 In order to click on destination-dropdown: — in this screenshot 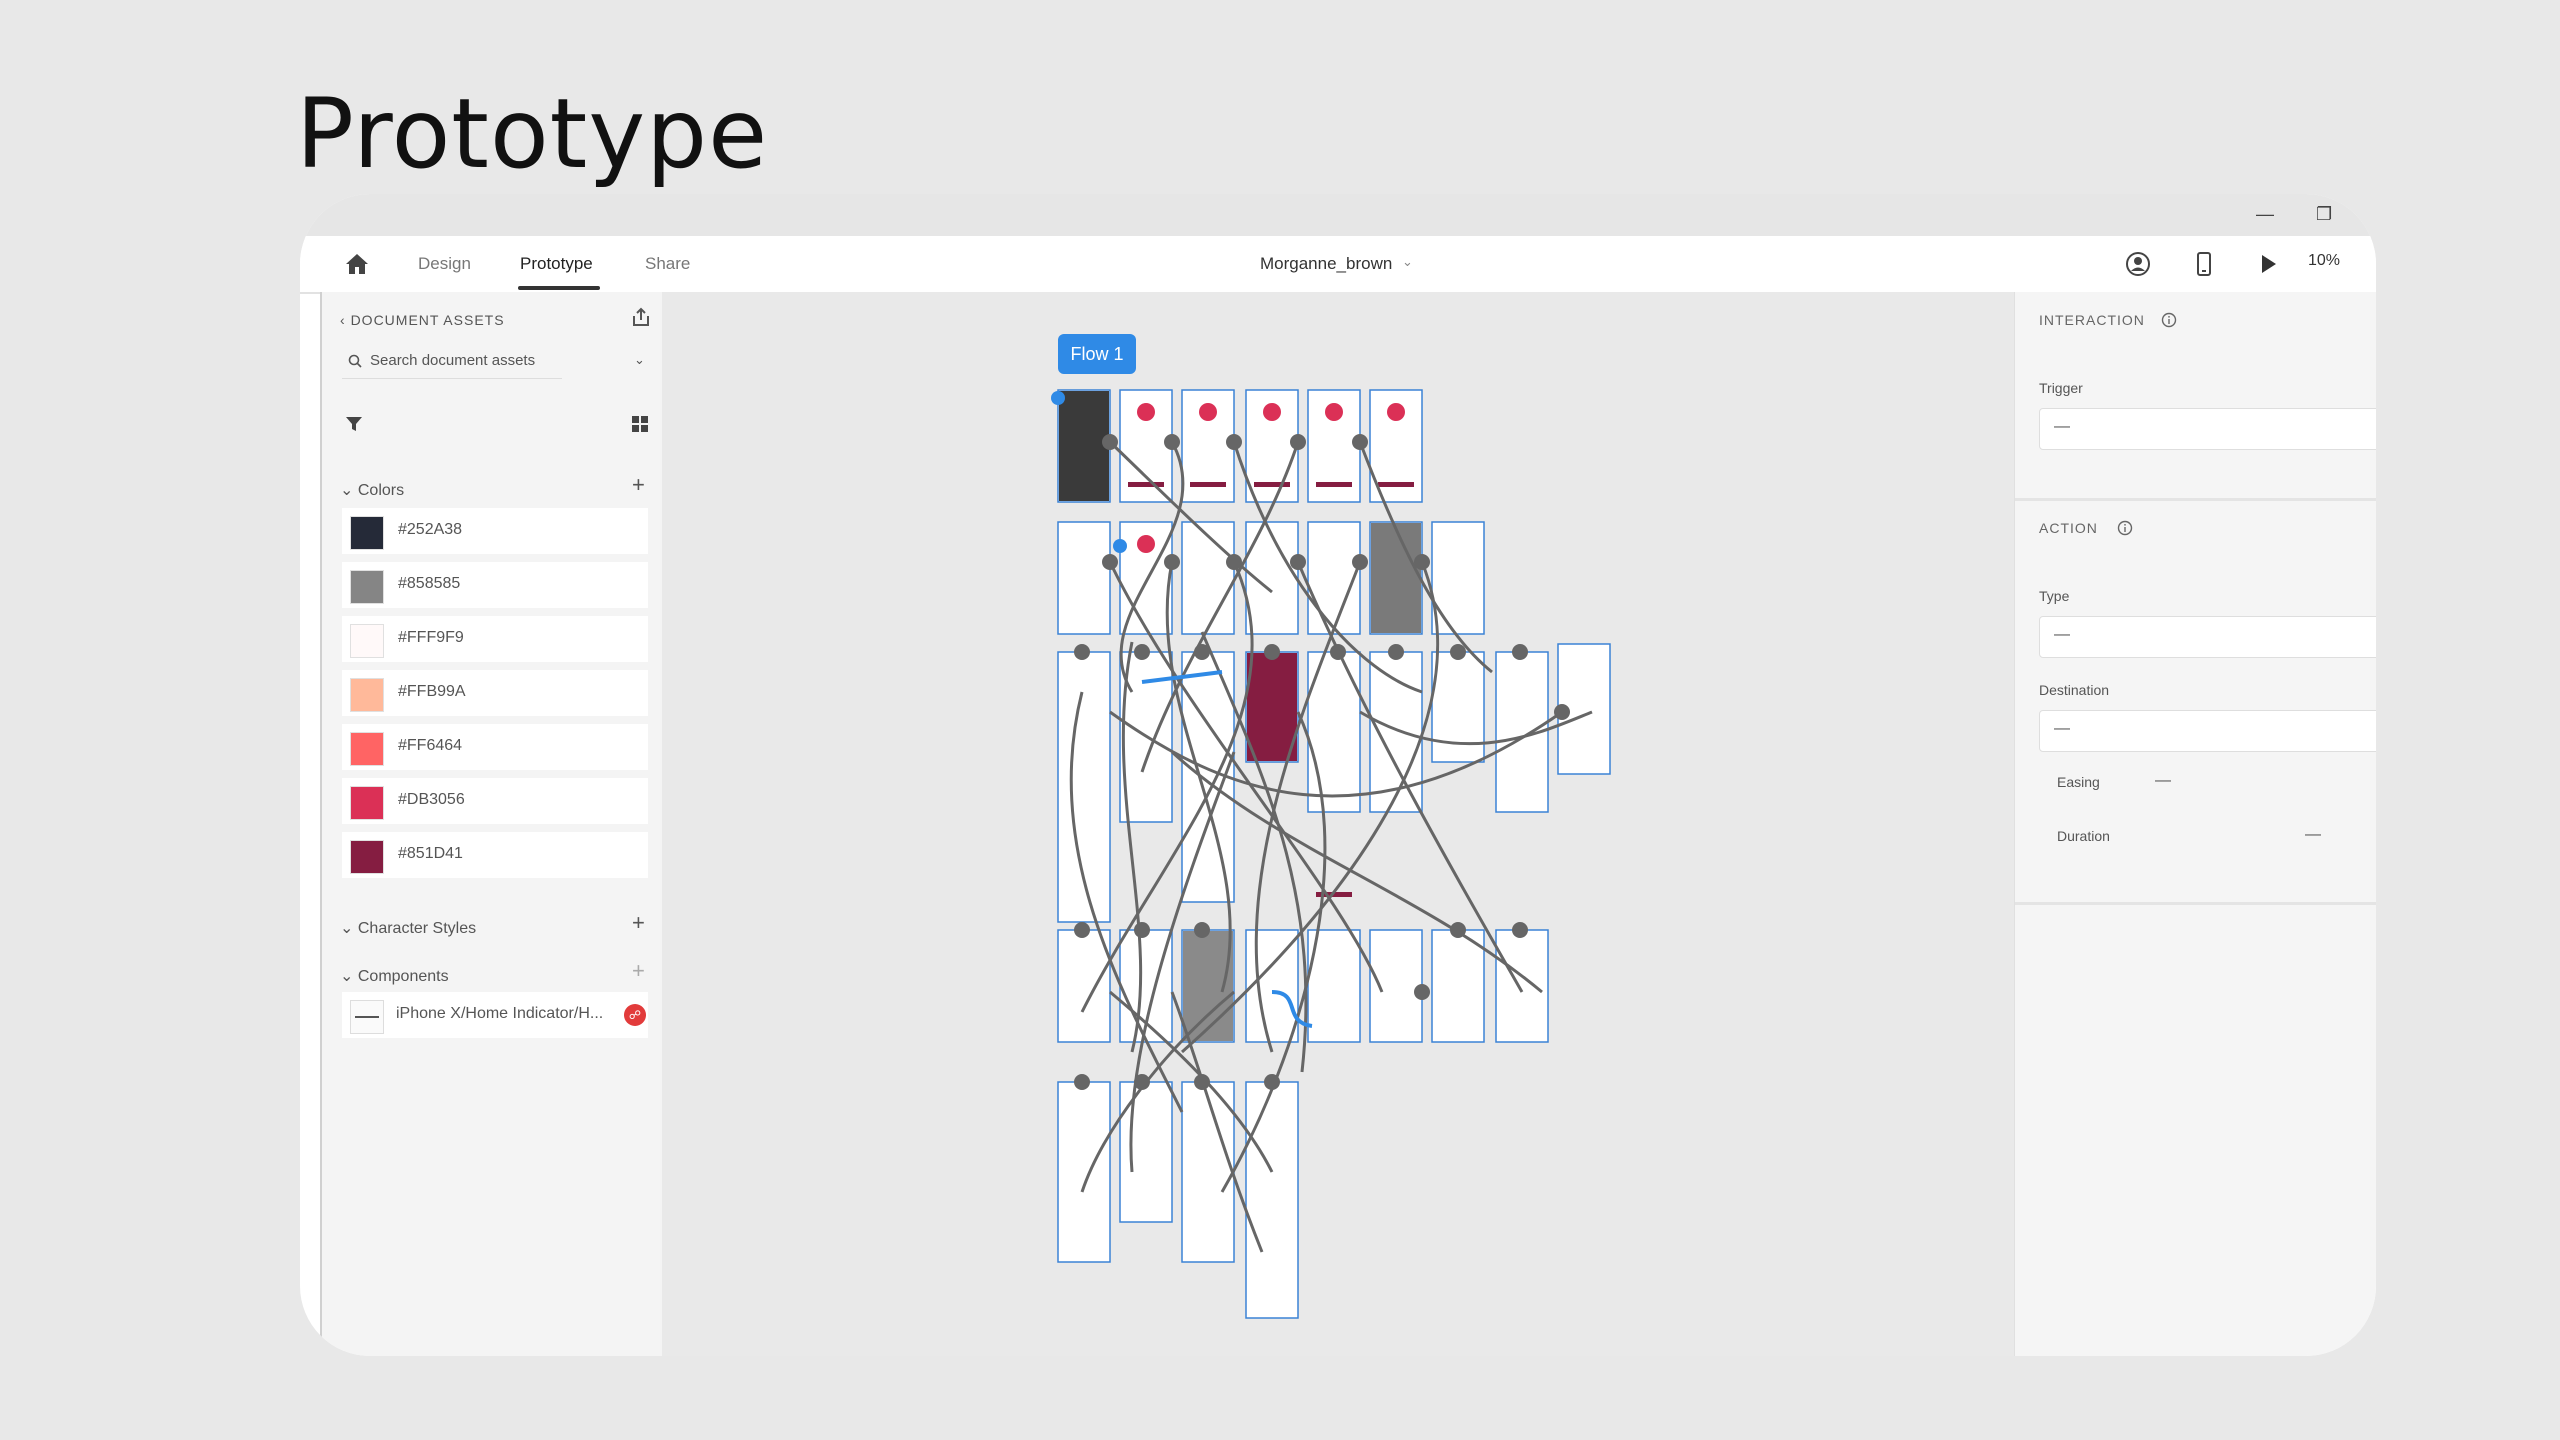, I will do `click(2207, 731)`.